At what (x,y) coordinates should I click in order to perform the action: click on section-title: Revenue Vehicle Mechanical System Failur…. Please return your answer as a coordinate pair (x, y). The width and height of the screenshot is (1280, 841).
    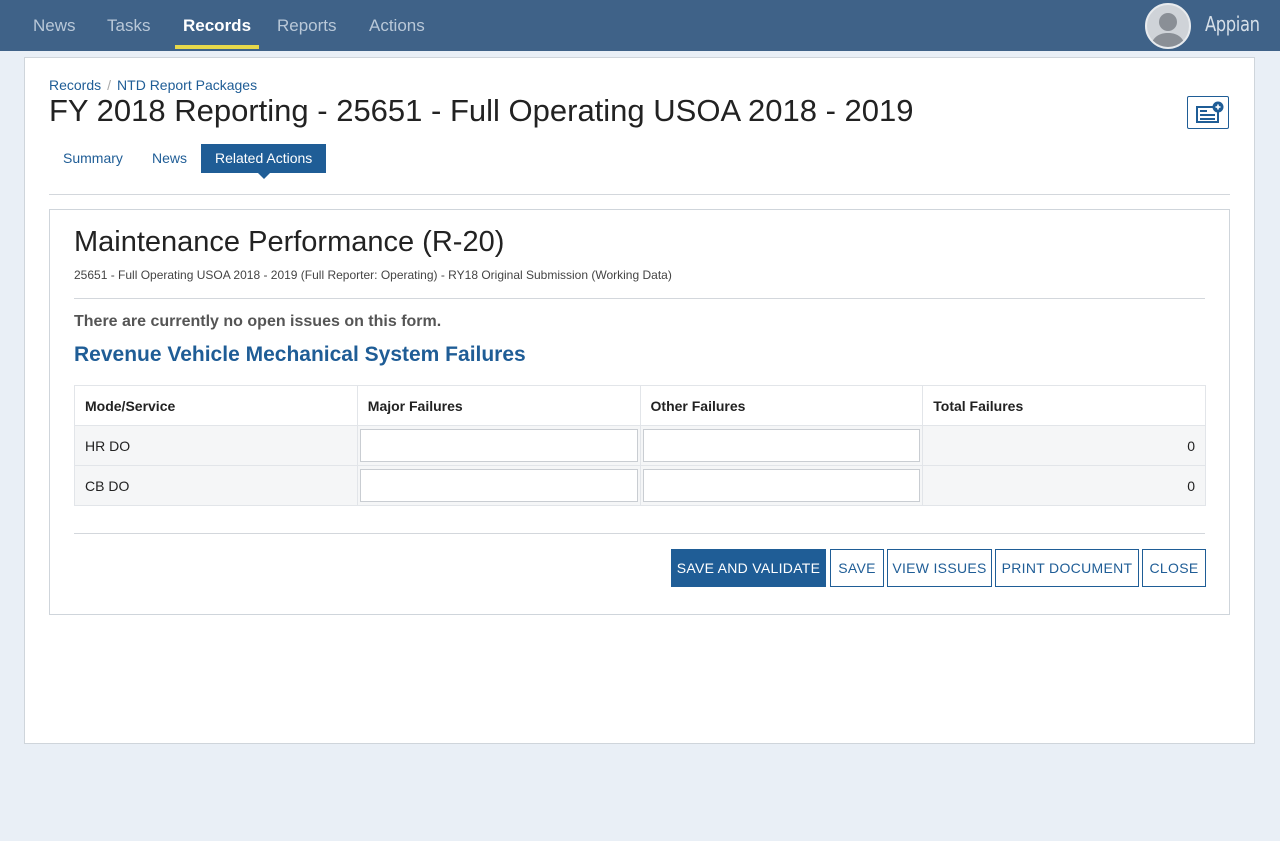
    Looking at the image, I should click on (300, 354).